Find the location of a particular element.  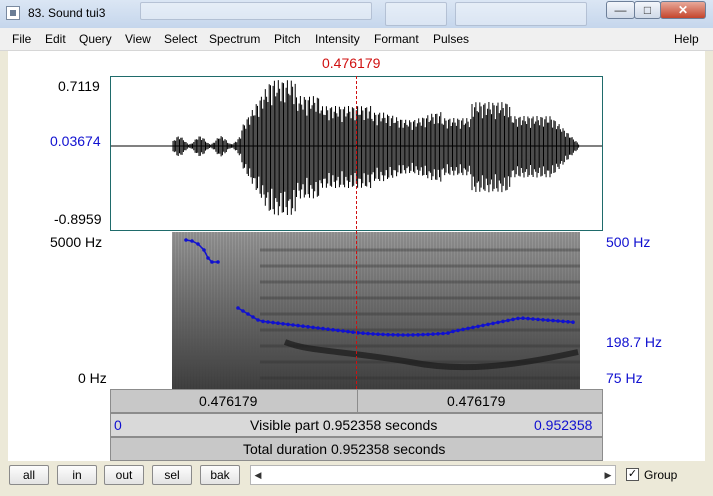

waveform-min-label: -0.8959 is located at coordinates (78, 219).